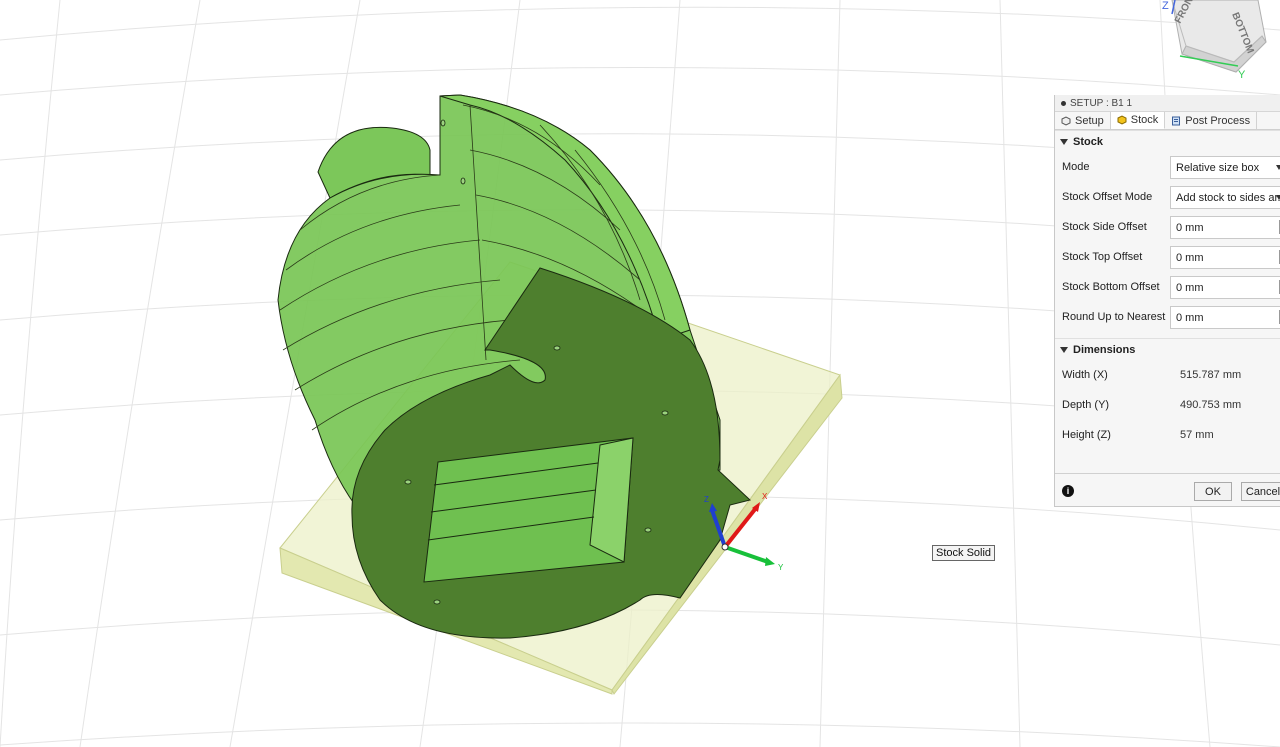 The height and width of the screenshot is (747, 1280). I want to click on stock-tab-icon, so click(1122, 120).